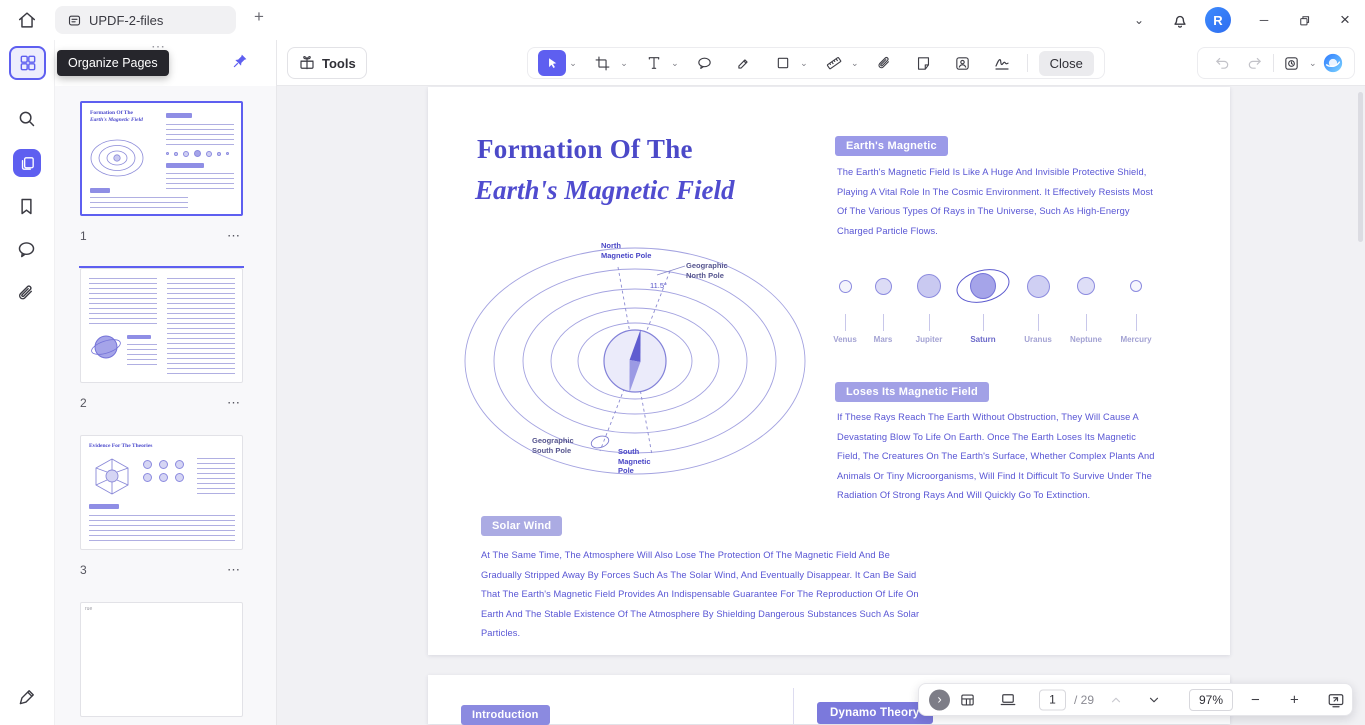 This screenshot has width=1365, height=725. What do you see at coordinates (1360, 167) in the screenshot?
I see `viewer-scrollbar` at bounding box center [1360, 167].